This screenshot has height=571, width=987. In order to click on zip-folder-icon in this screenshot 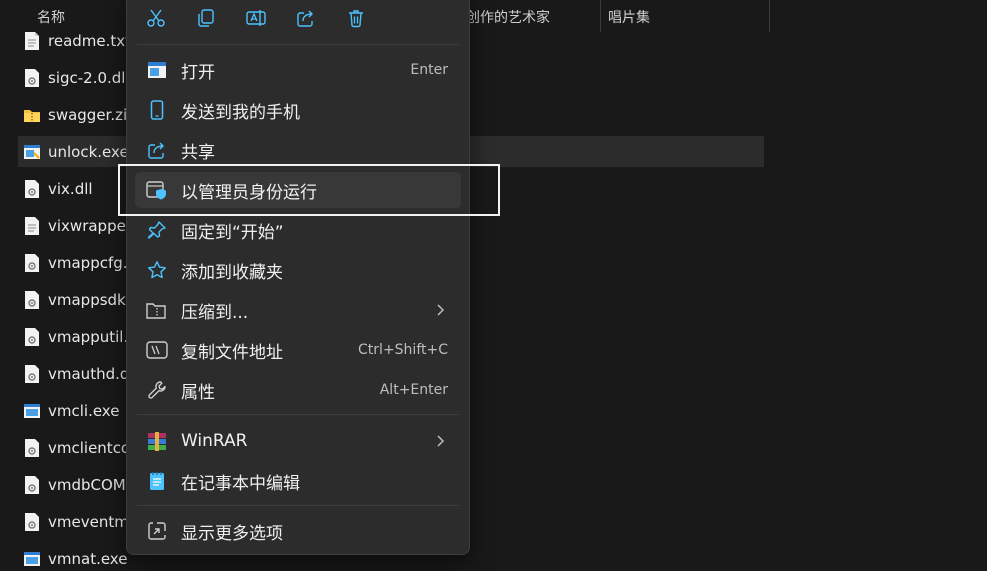, I will do `click(32, 115)`.